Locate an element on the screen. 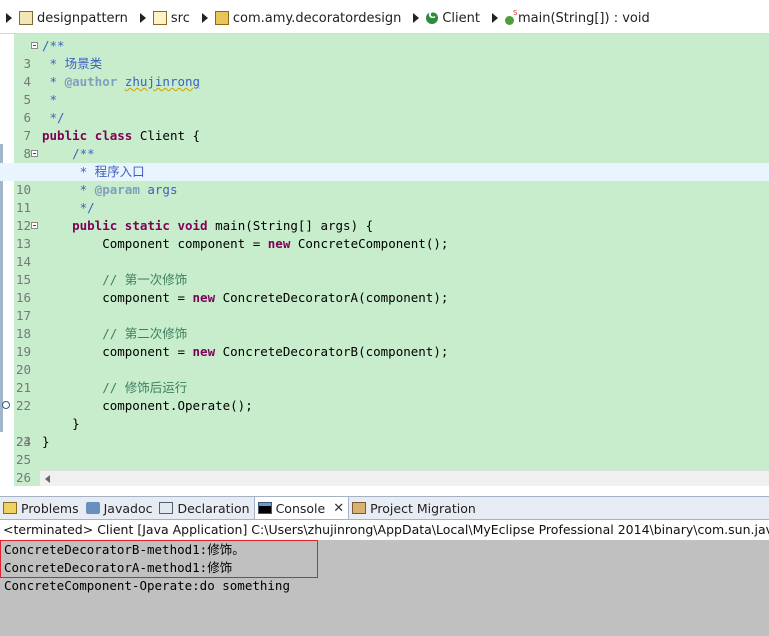 This screenshot has width=769, height=636. code-text: * 场景类 is located at coordinates (72, 63).